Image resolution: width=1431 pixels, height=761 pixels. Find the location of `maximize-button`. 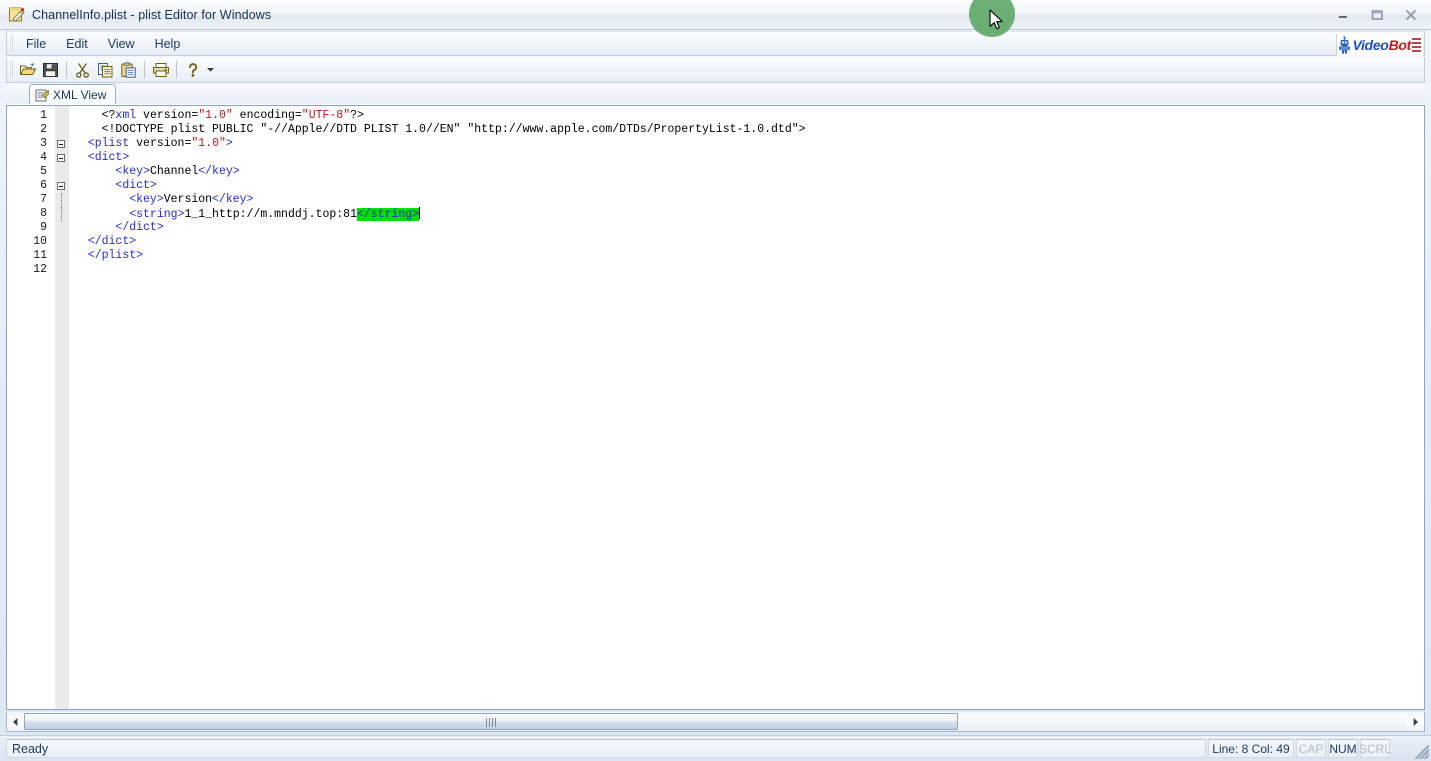

maximize-button is located at coordinates (1377, 15).